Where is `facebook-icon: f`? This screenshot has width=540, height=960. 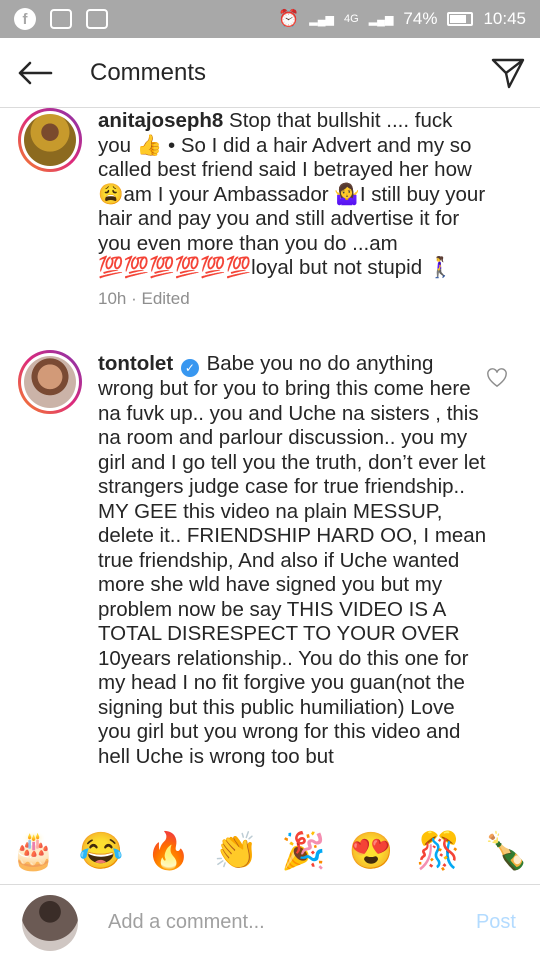
facebook-icon: f is located at coordinates (25, 19).